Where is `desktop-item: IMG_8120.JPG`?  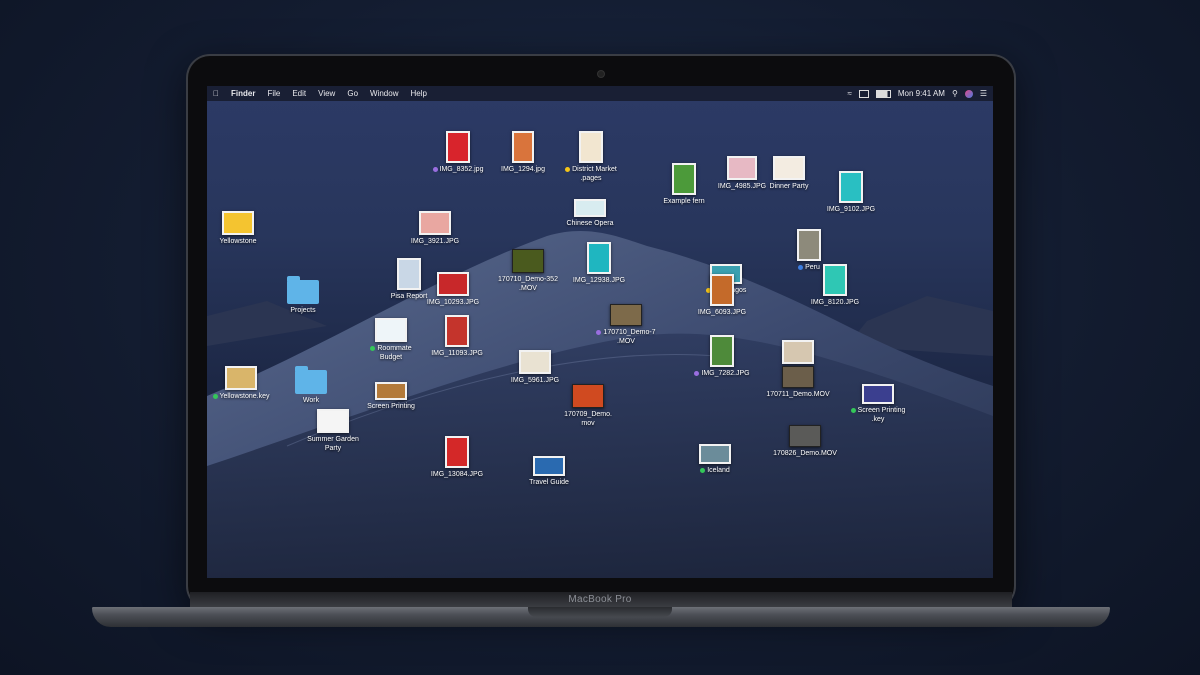
desktop-item: IMG_8120.JPG is located at coordinates (835, 285).